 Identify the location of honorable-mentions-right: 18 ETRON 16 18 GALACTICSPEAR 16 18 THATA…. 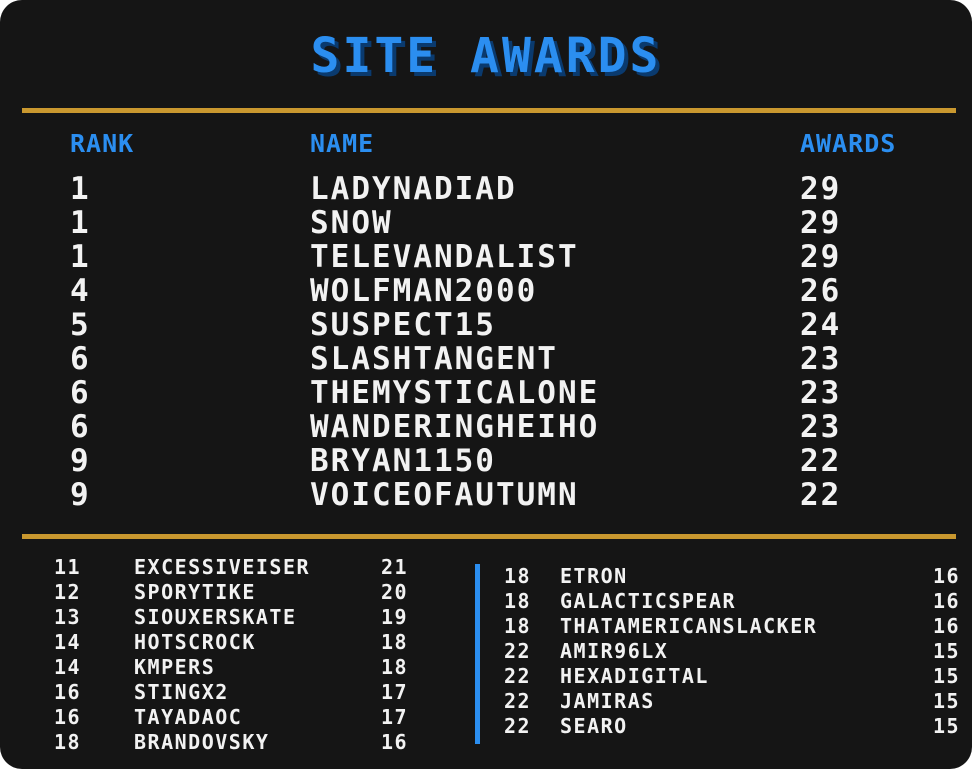
(726, 651).